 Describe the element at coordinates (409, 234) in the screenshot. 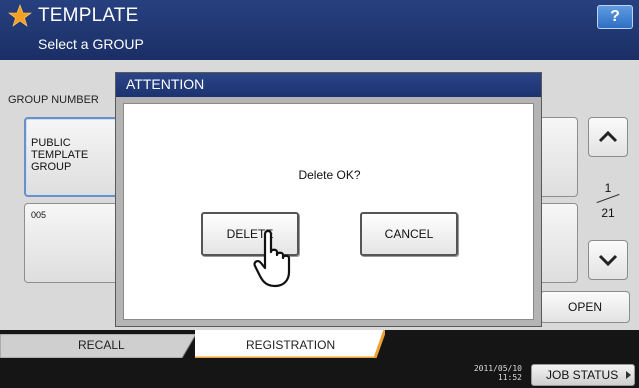

I see `cancel-button: CANCEL` at that location.